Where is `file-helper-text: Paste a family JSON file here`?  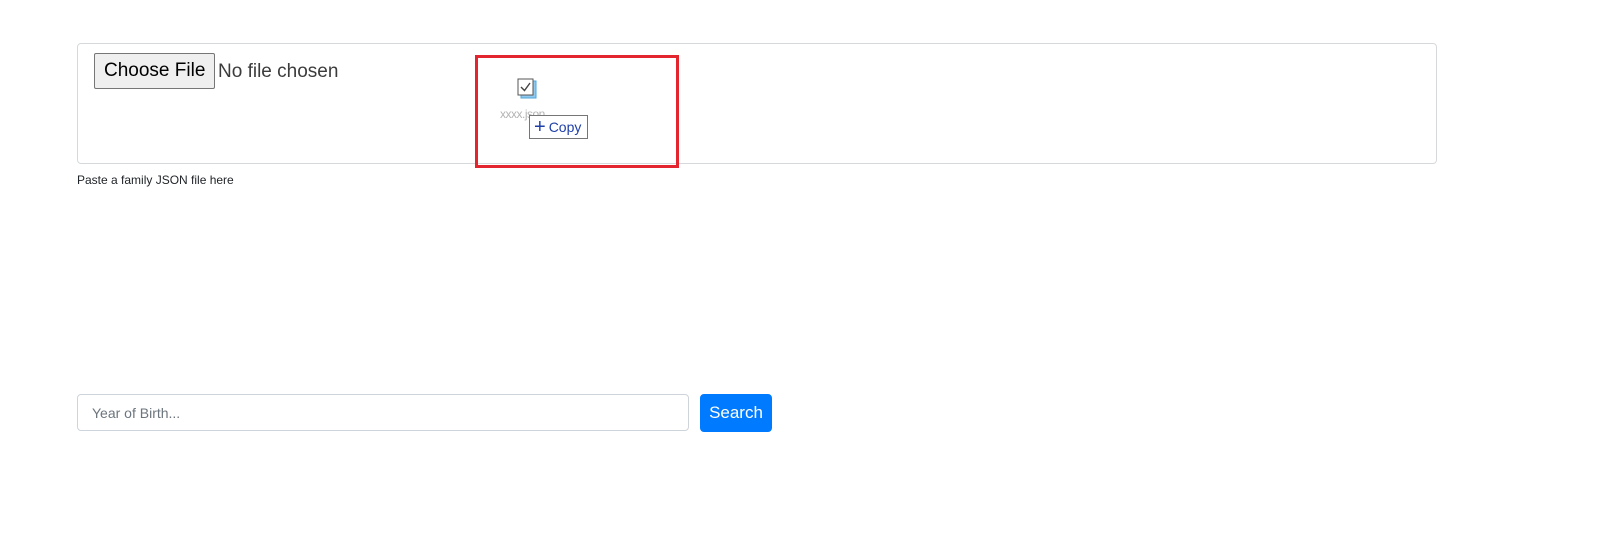 file-helper-text: Paste a family JSON file here is located at coordinates (155, 180).